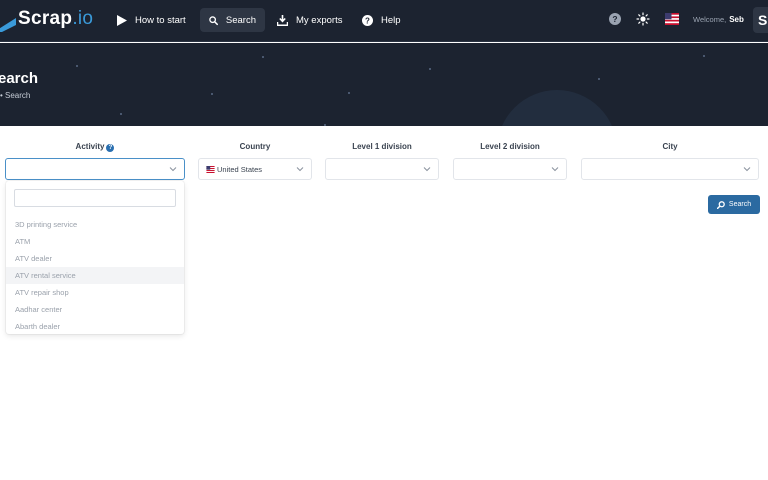 Image resolution: width=768 pixels, height=480 pixels. I want to click on level2-division-select, so click(510, 169).